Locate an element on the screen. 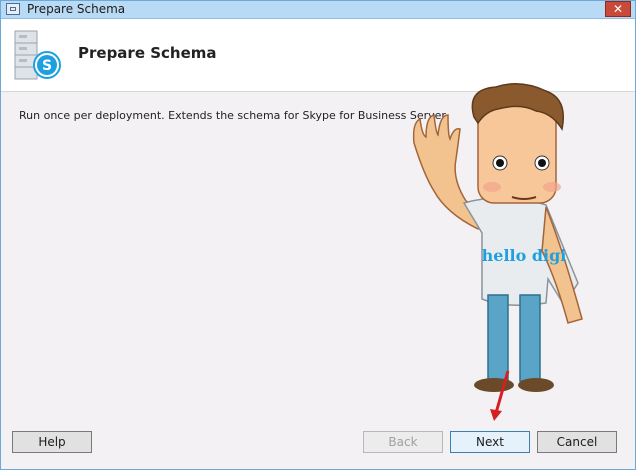 This screenshot has height=470, width=636. cancel-button: Cancel is located at coordinates (577, 442).